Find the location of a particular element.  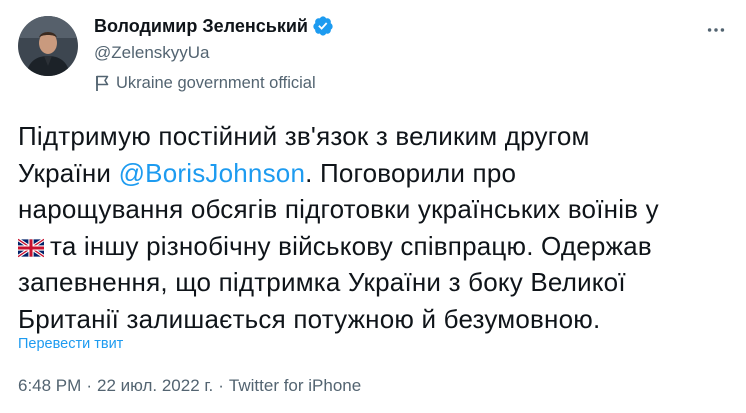

tweet-time: 6:48 PM is located at coordinates (49, 386).